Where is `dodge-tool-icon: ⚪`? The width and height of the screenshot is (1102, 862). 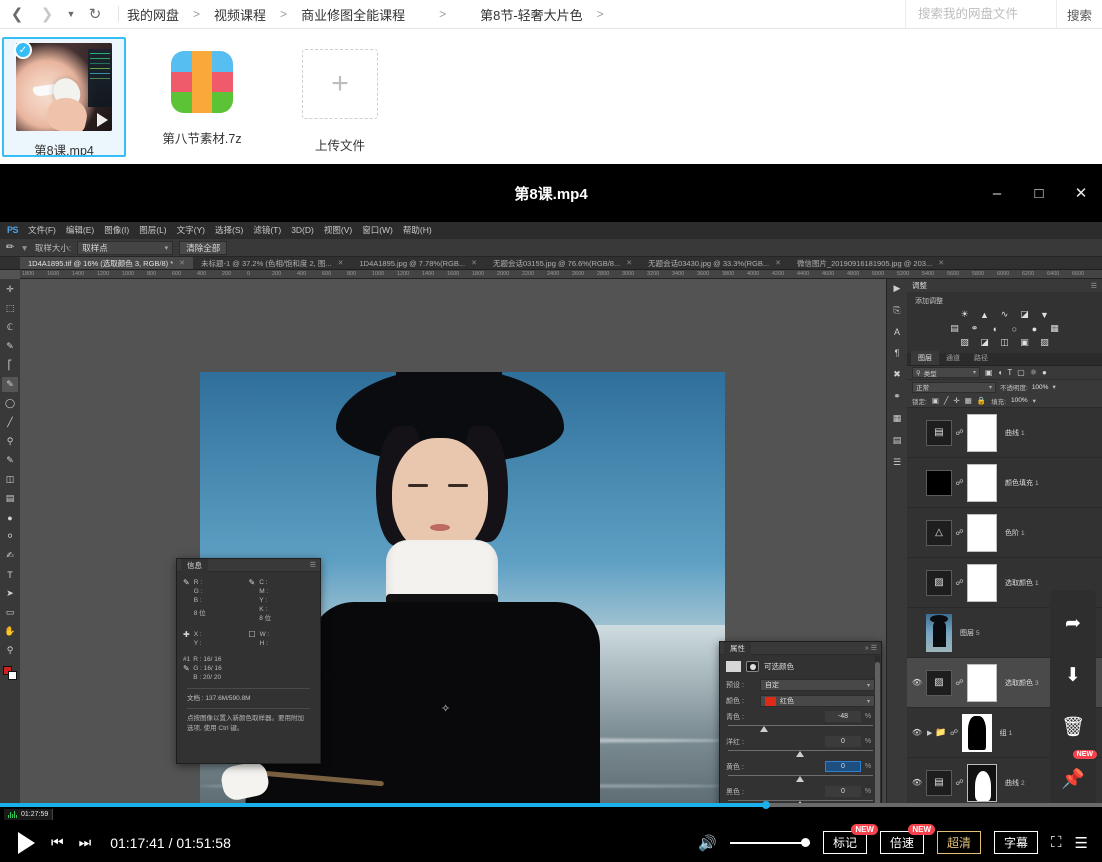
dodge-tool-icon: ⚪ is located at coordinates (10, 536).